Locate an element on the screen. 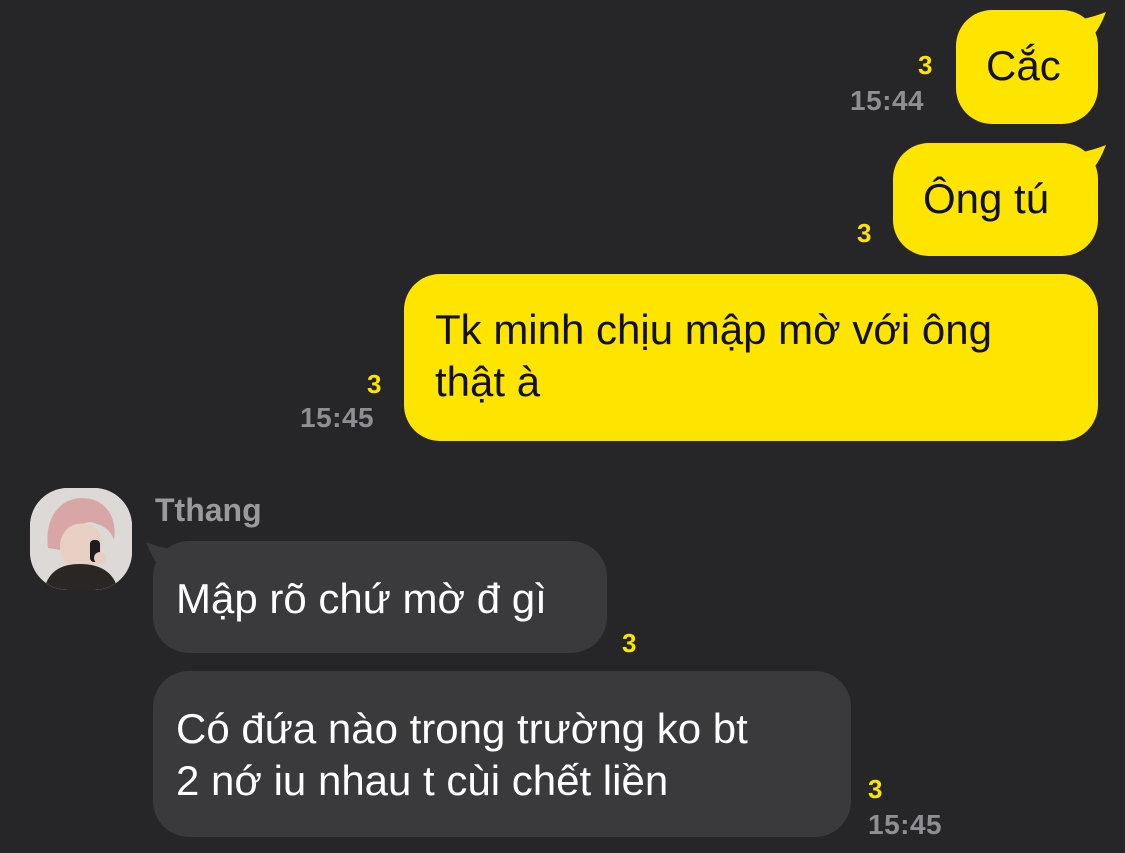  message-text: Ông tú is located at coordinates (986, 198).